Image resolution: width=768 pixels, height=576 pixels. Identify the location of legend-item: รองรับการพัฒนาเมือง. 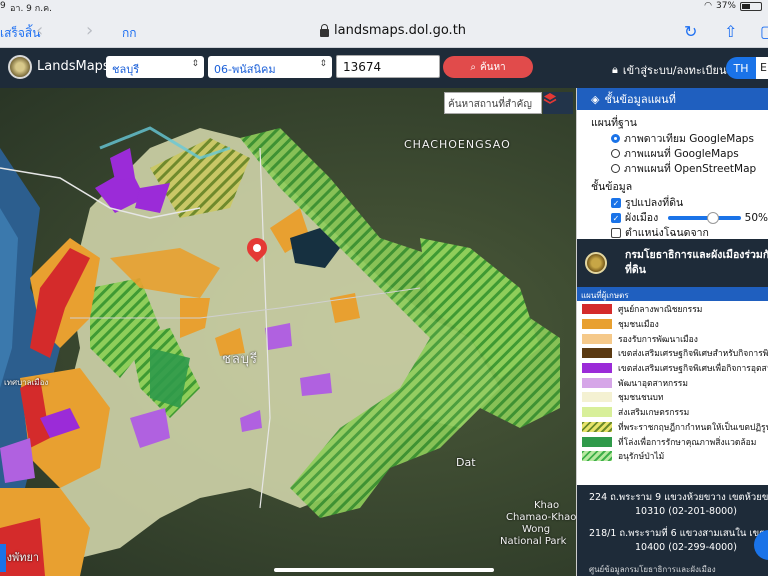
(672, 338).